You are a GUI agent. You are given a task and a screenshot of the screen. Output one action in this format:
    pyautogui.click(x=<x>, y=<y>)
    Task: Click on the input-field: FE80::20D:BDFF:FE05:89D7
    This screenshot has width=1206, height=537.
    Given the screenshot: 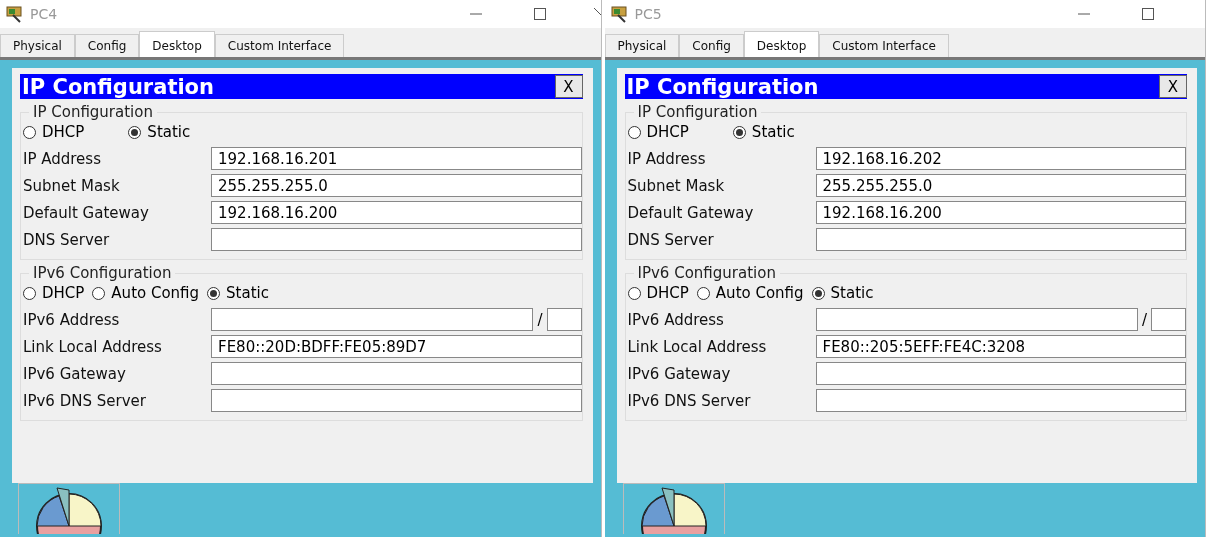 What is the action you would take?
    pyautogui.click(x=396, y=346)
    